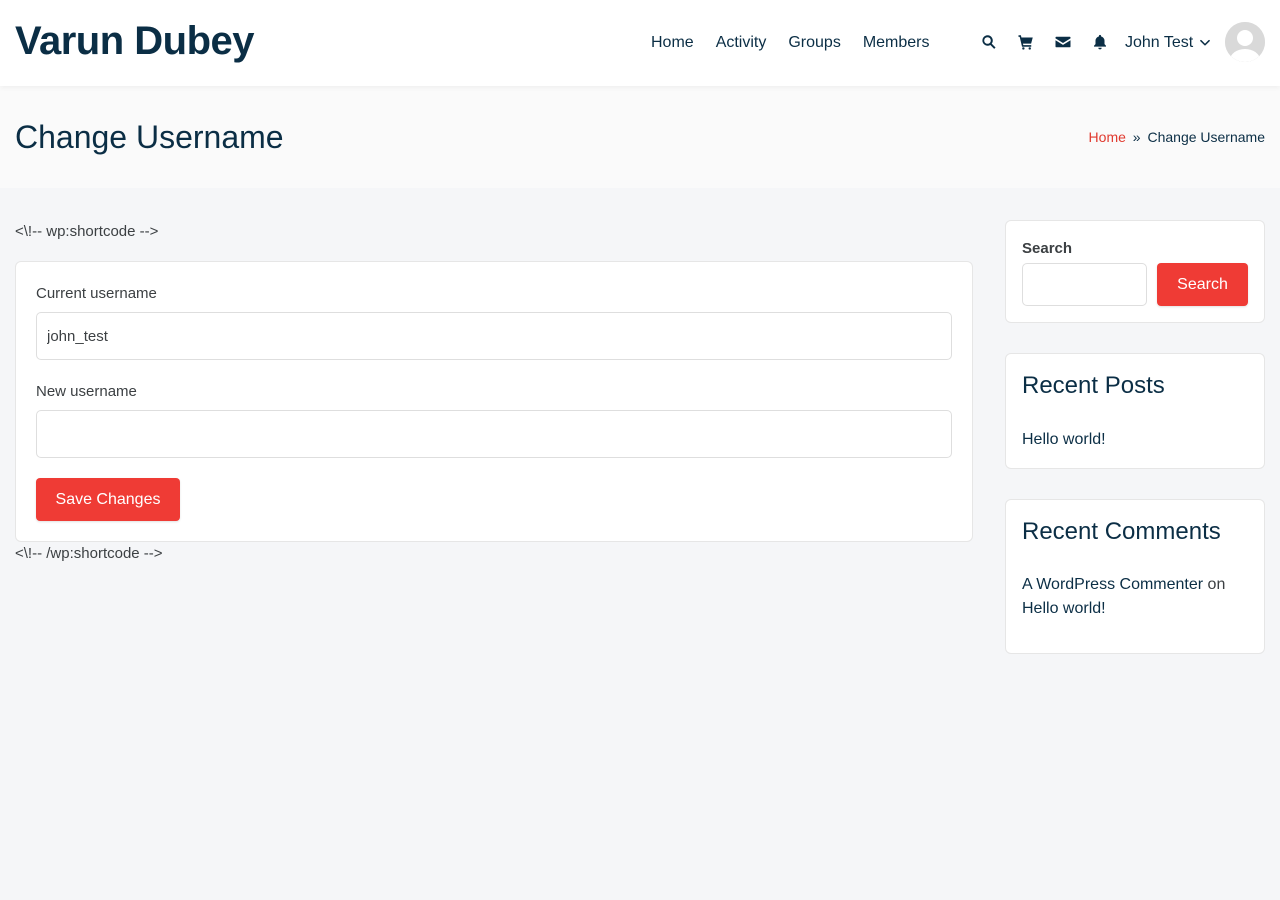 The width and height of the screenshot is (1280, 900). What do you see at coordinates (108, 499) in the screenshot?
I see `save-changes-button: Save Changes` at bounding box center [108, 499].